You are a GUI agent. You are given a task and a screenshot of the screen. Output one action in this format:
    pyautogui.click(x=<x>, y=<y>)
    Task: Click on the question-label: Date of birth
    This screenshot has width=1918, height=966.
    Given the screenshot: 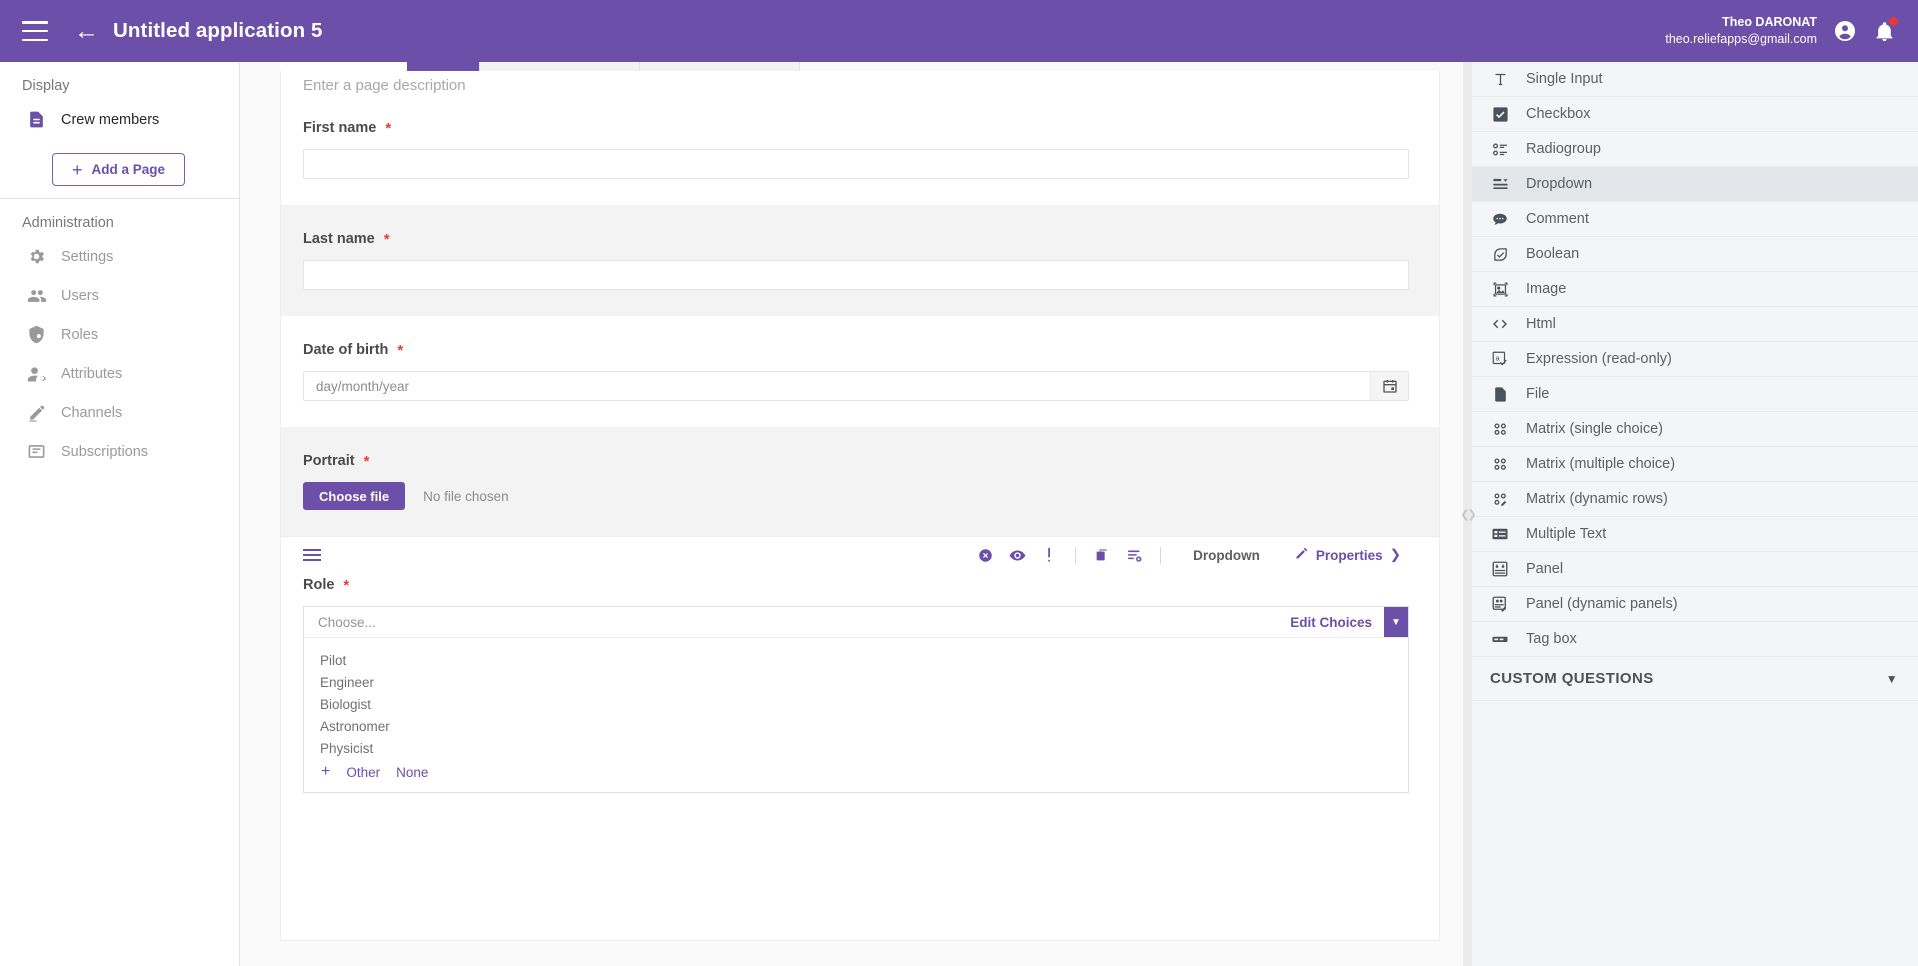 What is the action you would take?
    pyautogui.click(x=346, y=350)
    